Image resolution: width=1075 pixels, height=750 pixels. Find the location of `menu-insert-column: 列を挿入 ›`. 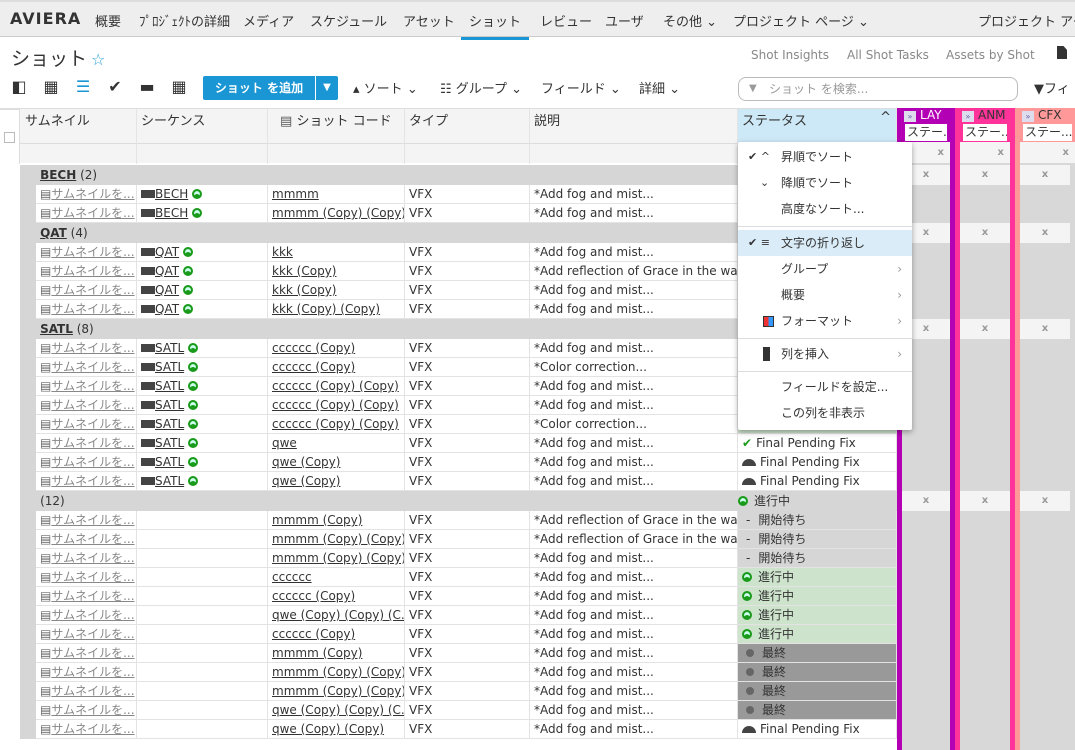

menu-insert-column: 列を挿入 › is located at coordinates (825, 354).